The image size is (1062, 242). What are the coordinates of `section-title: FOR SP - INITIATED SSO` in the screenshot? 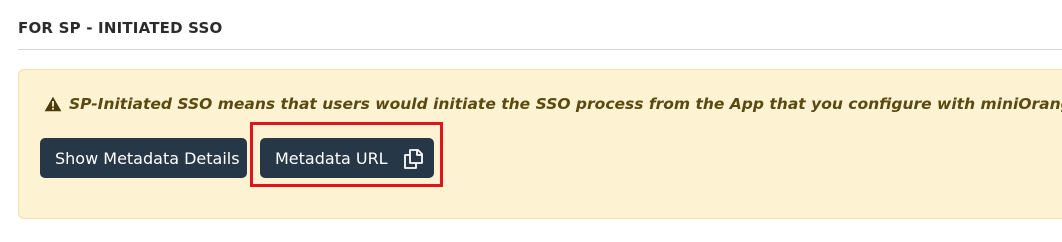 It's located at (120, 28).